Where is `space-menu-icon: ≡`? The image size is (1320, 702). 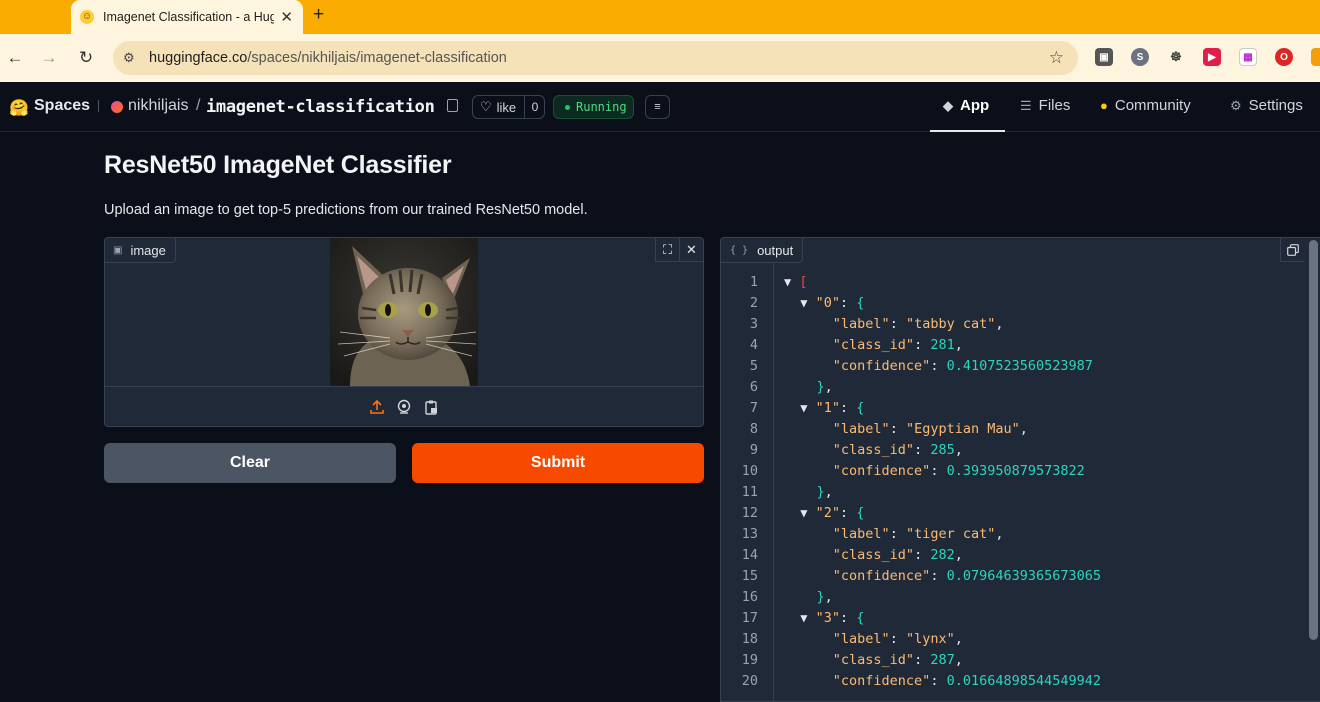
space-menu-icon: ≡ is located at coordinates (657, 107).